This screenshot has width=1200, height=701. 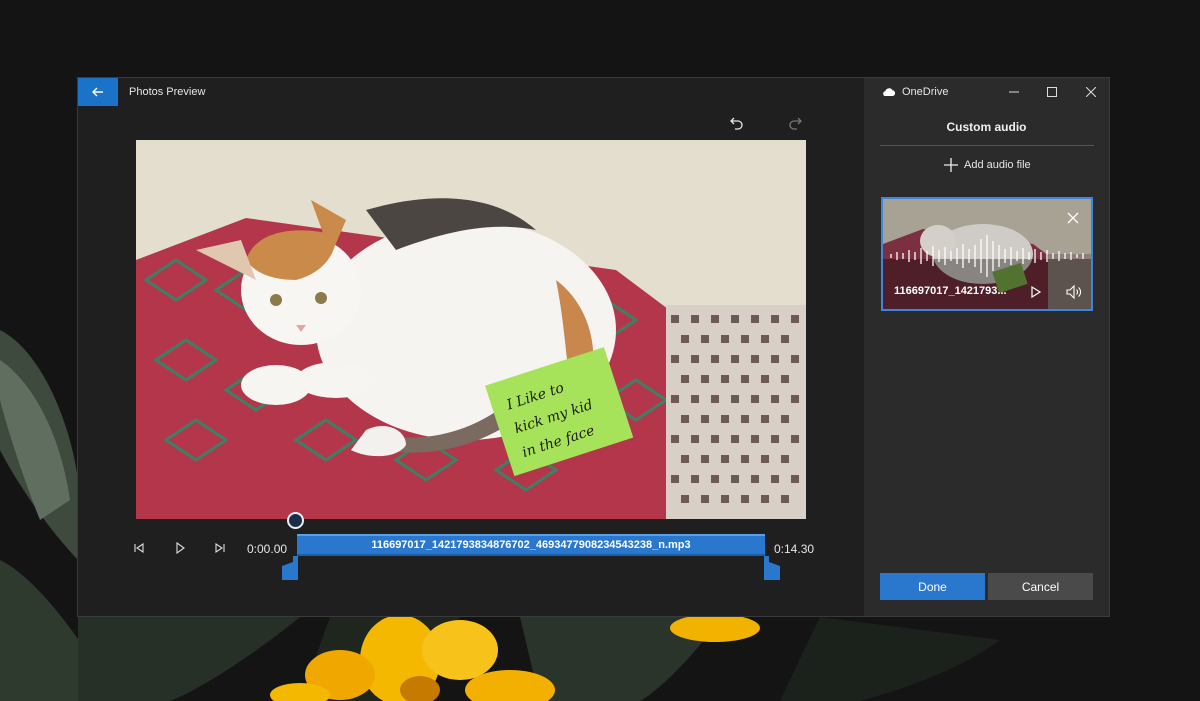 What do you see at coordinates (167, 92) in the screenshot?
I see `app-title: Photos Preview` at bounding box center [167, 92].